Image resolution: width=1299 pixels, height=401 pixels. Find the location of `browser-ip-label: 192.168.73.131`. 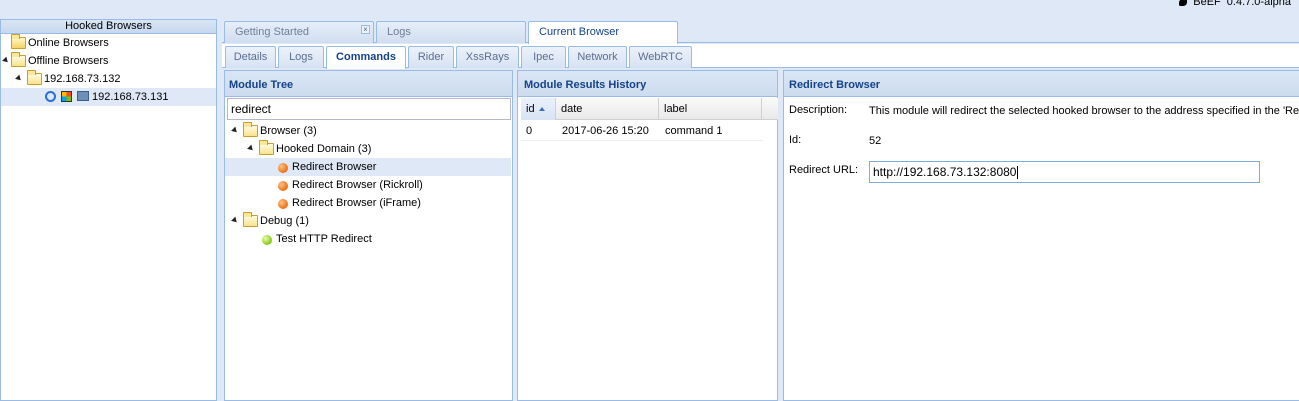

browser-ip-label: 192.168.73.131 is located at coordinates (130, 97).